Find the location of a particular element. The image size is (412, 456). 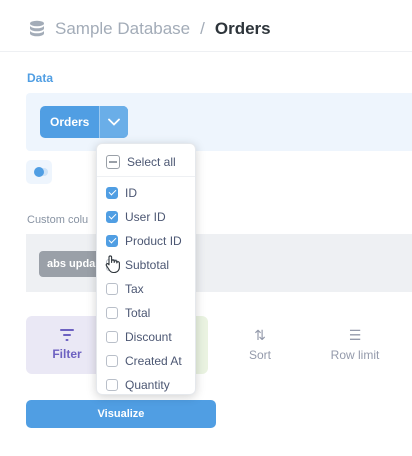

breadcrumb-database: Sample Database is located at coordinates (122, 29).